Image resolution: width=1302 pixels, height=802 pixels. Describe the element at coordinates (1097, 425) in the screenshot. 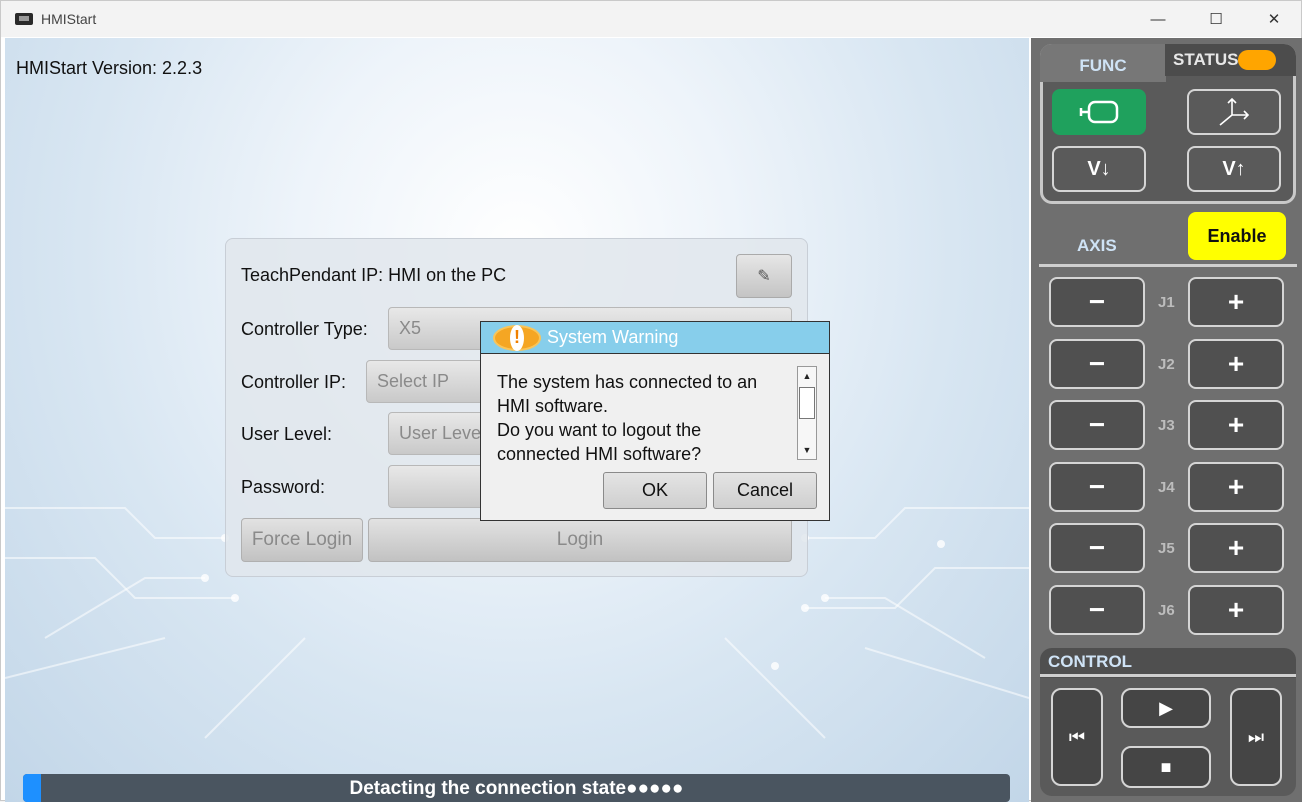

I see `j3-minus-button: −` at that location.